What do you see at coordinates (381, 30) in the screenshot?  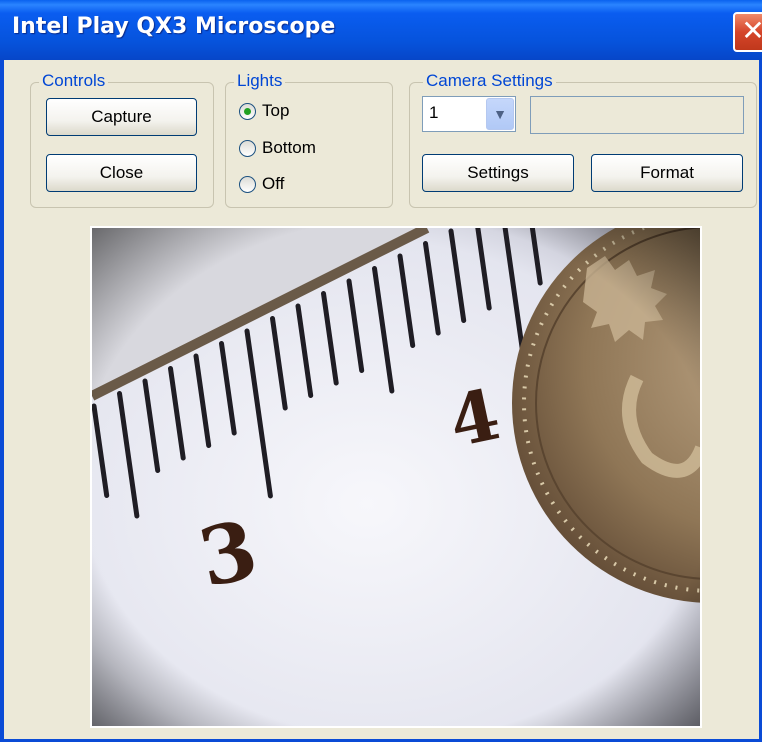 I see `title-bar: Intel Play QX3 Microscope ✕` at bounding box center [381, 30].